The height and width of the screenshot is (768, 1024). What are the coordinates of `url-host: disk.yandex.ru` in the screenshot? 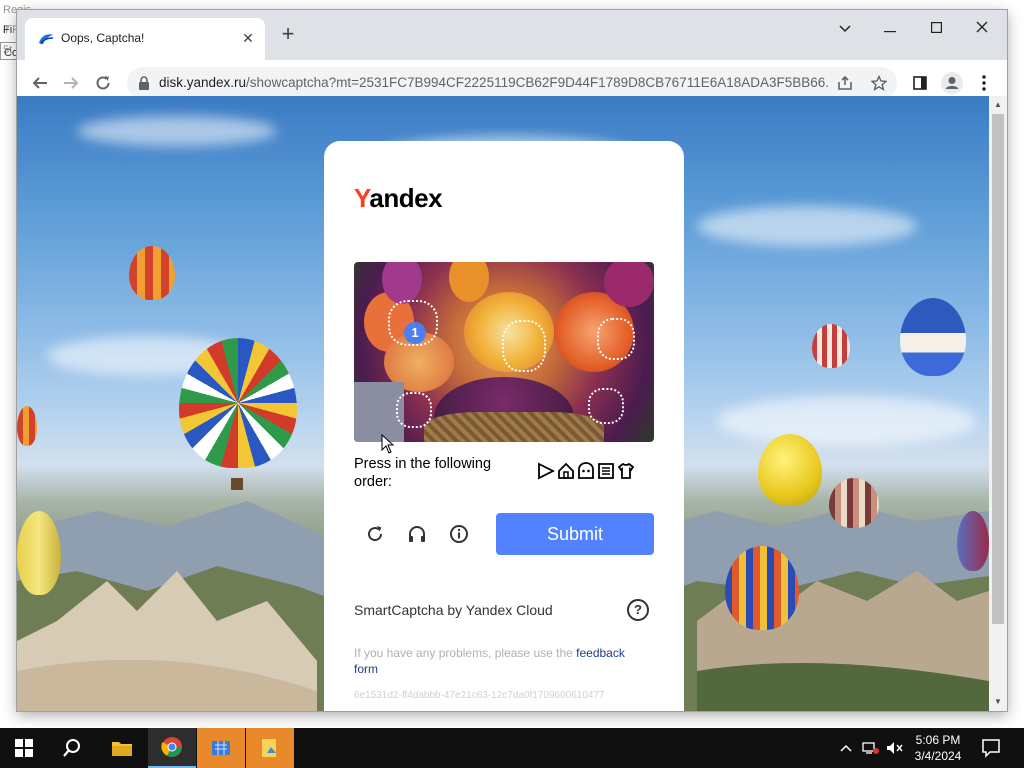 It's located at (203, 82).